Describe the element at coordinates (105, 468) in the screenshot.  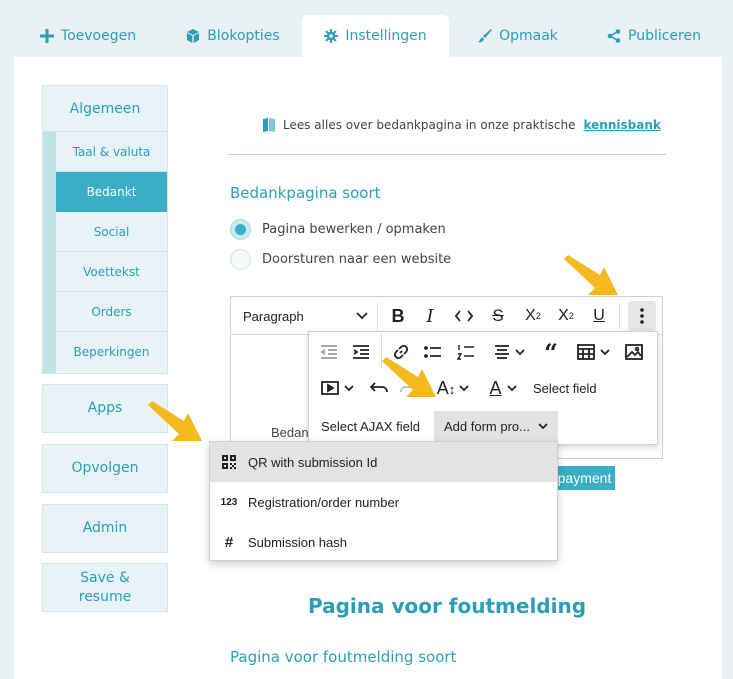
I see `sidebar-button-opvolgen: Opvolgen` at that location.